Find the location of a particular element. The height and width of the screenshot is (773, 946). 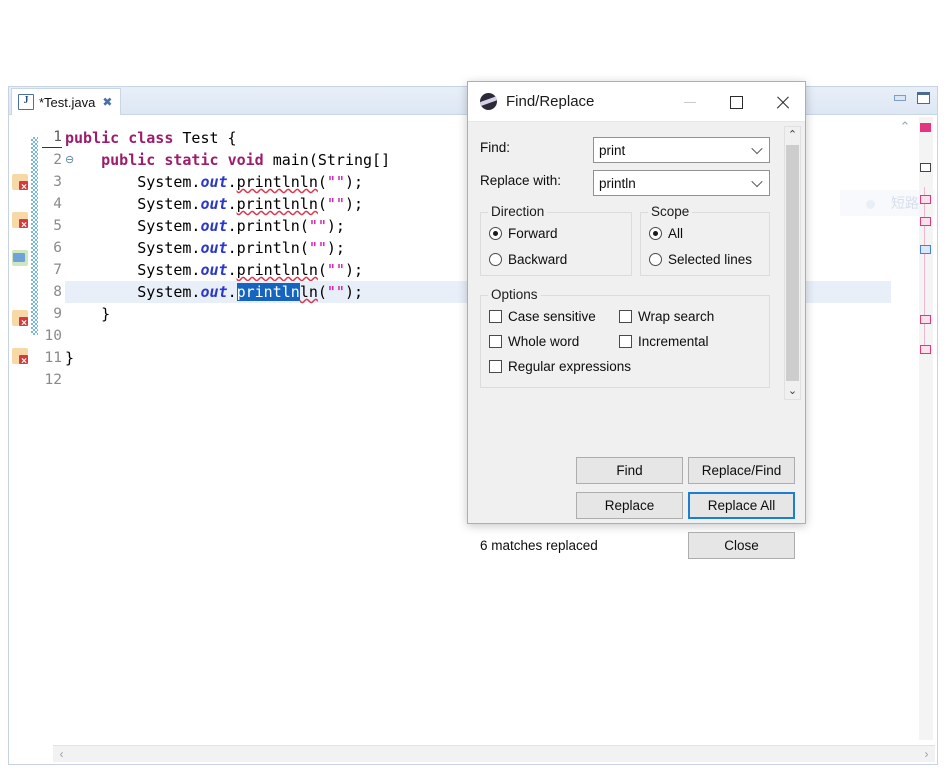

java-file-icon: J is located at coordinates (26, 102).